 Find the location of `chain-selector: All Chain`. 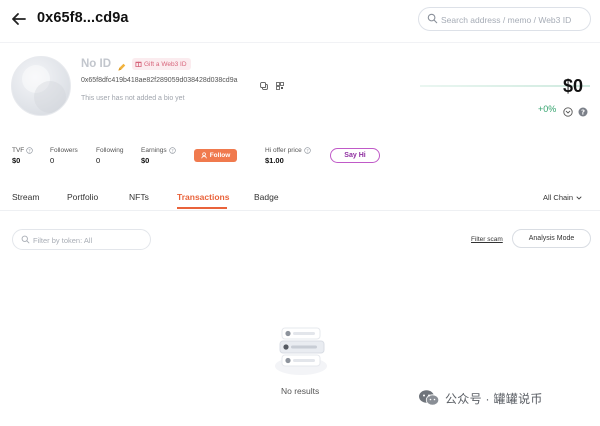

chain-selector: All Chain is located at coordinates (562, 197).